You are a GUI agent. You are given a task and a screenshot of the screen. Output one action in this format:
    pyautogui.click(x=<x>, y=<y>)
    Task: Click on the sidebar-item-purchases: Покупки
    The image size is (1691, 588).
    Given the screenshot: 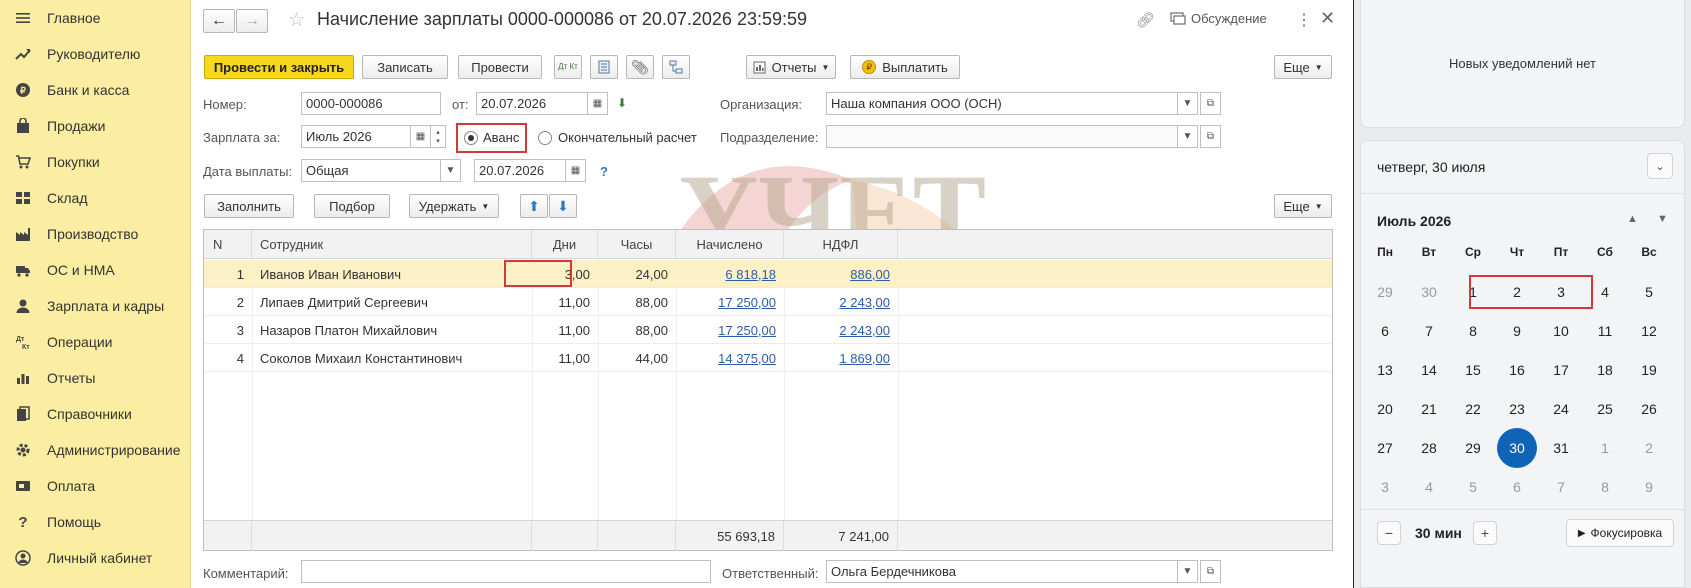 What is the action you would take?
    pyautogui.click(x=95, y=162)
    